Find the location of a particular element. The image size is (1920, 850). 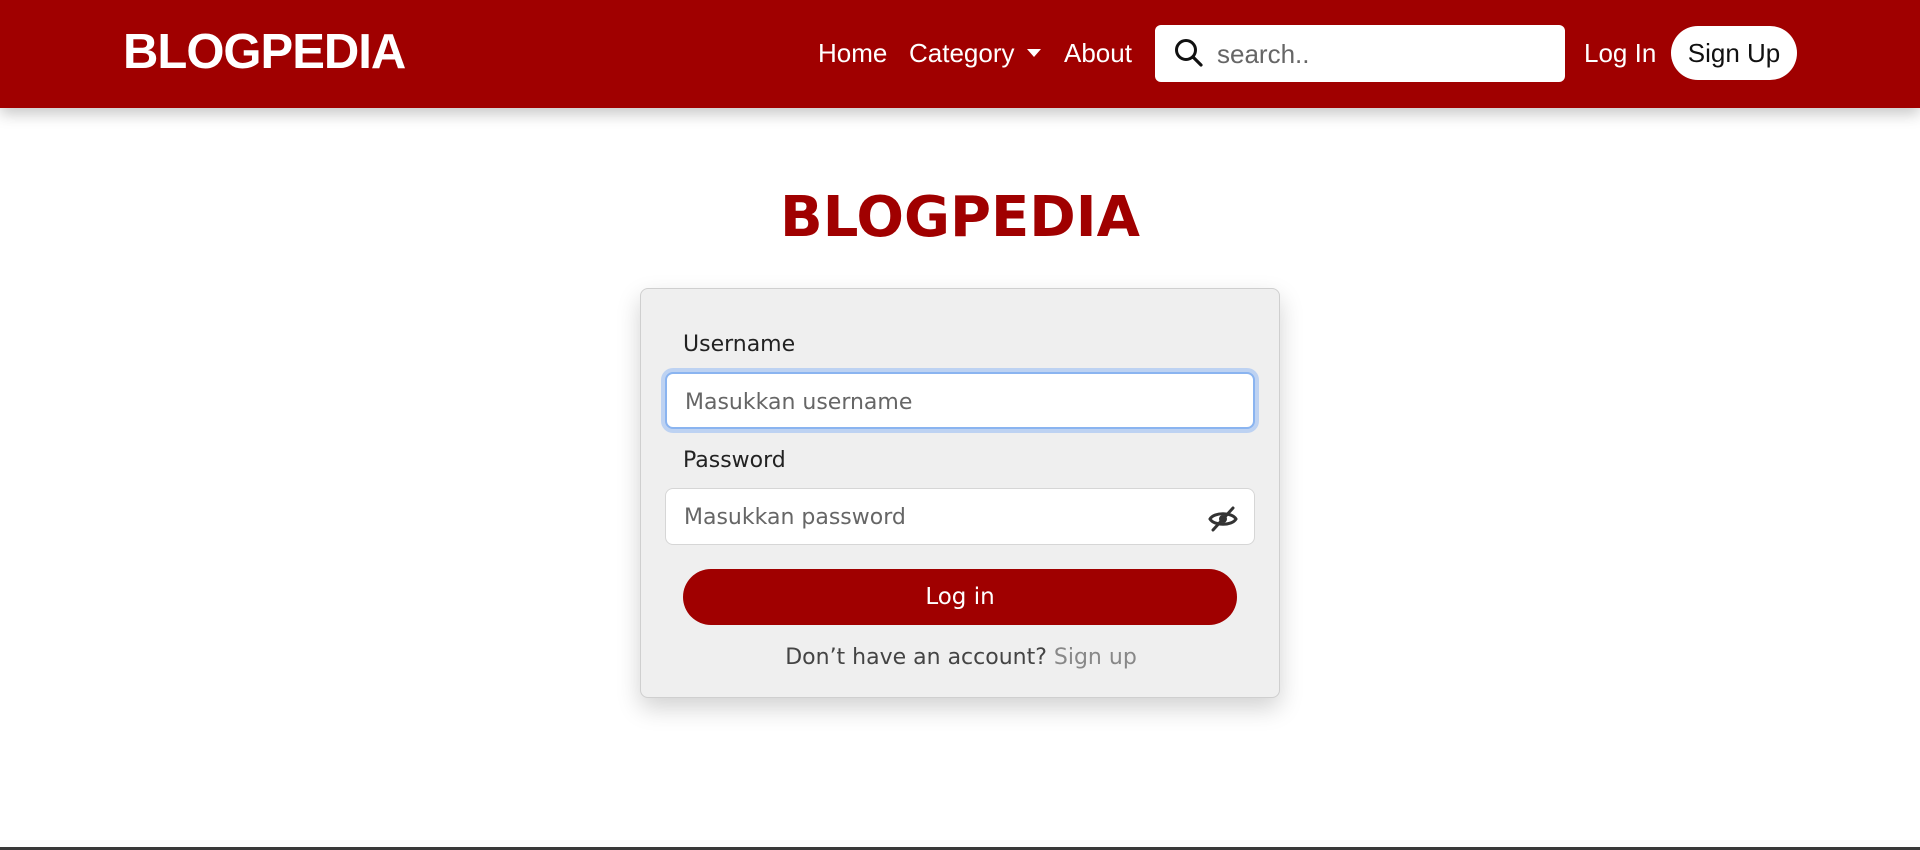

username-field-wrapper is located at coordinates (960, 400).